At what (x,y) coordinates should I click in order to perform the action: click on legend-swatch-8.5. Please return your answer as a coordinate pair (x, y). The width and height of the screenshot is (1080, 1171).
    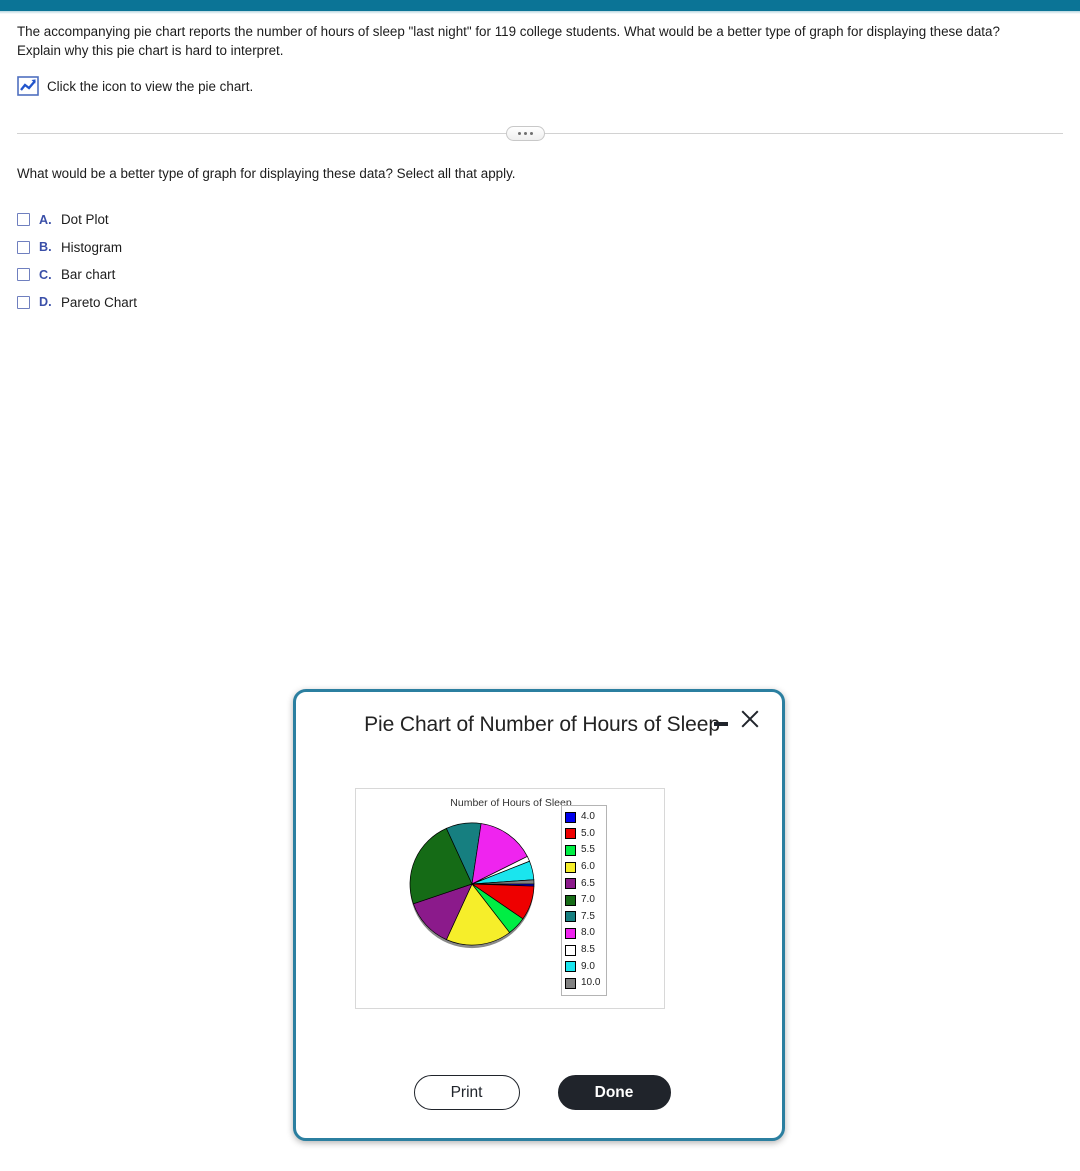
    Looking at the image, I should click on (570, 950).